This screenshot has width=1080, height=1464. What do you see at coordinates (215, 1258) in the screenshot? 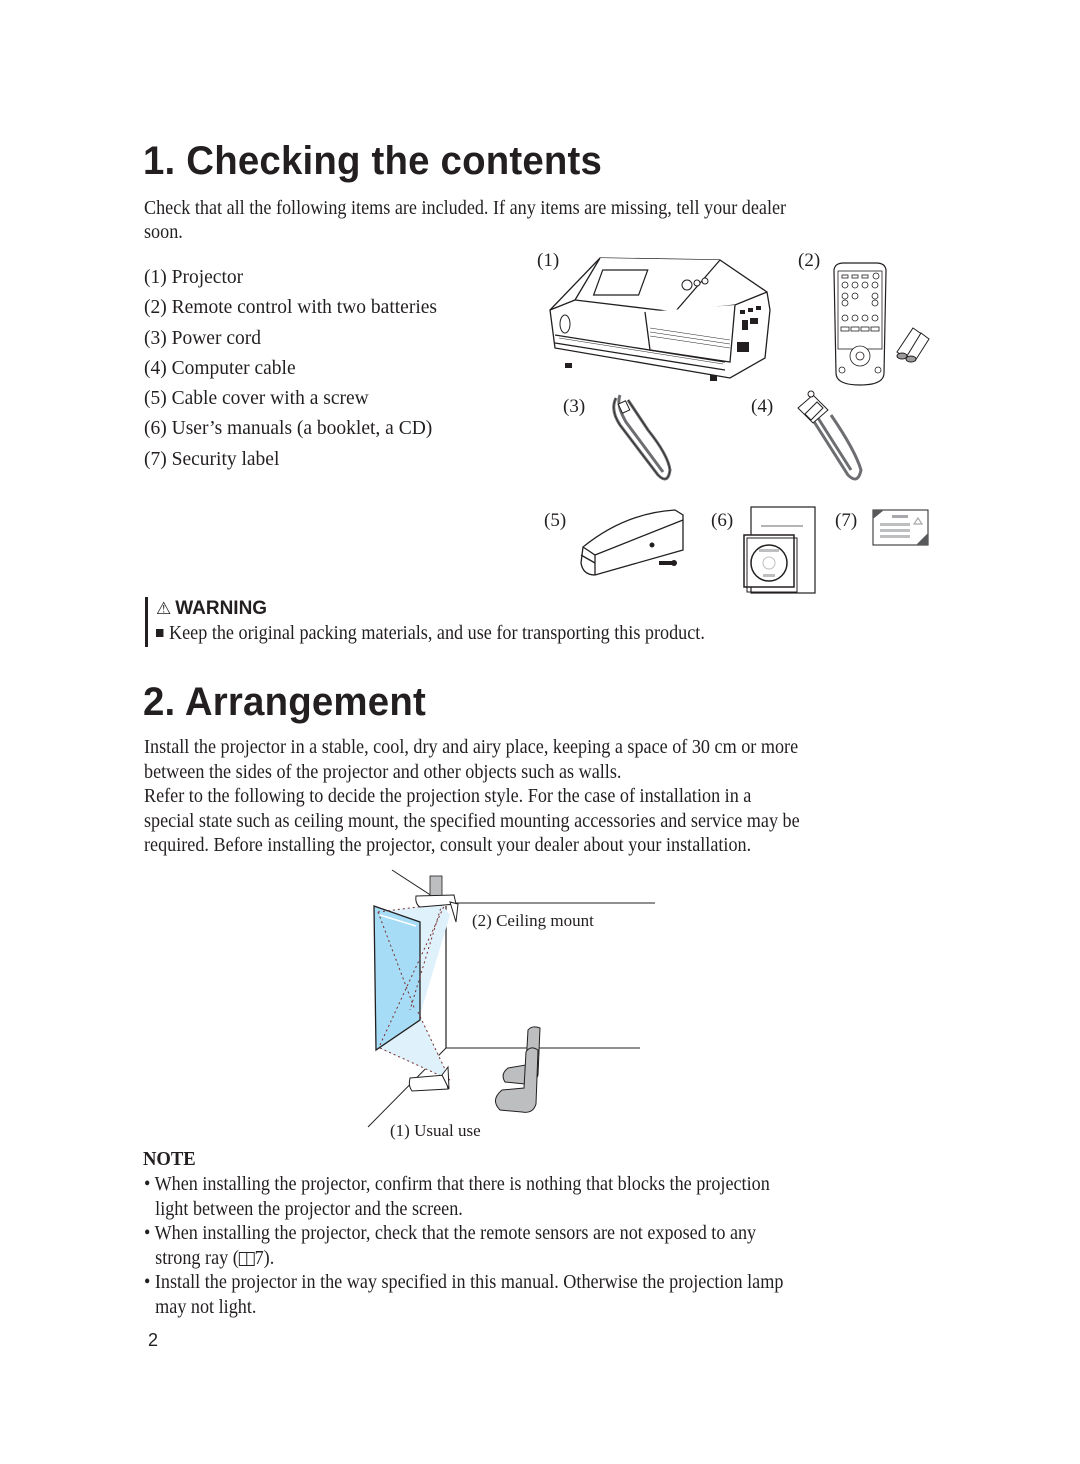
I see `note-bullet-continuation: strong ray (7).` at bounding box center [215, 1258].